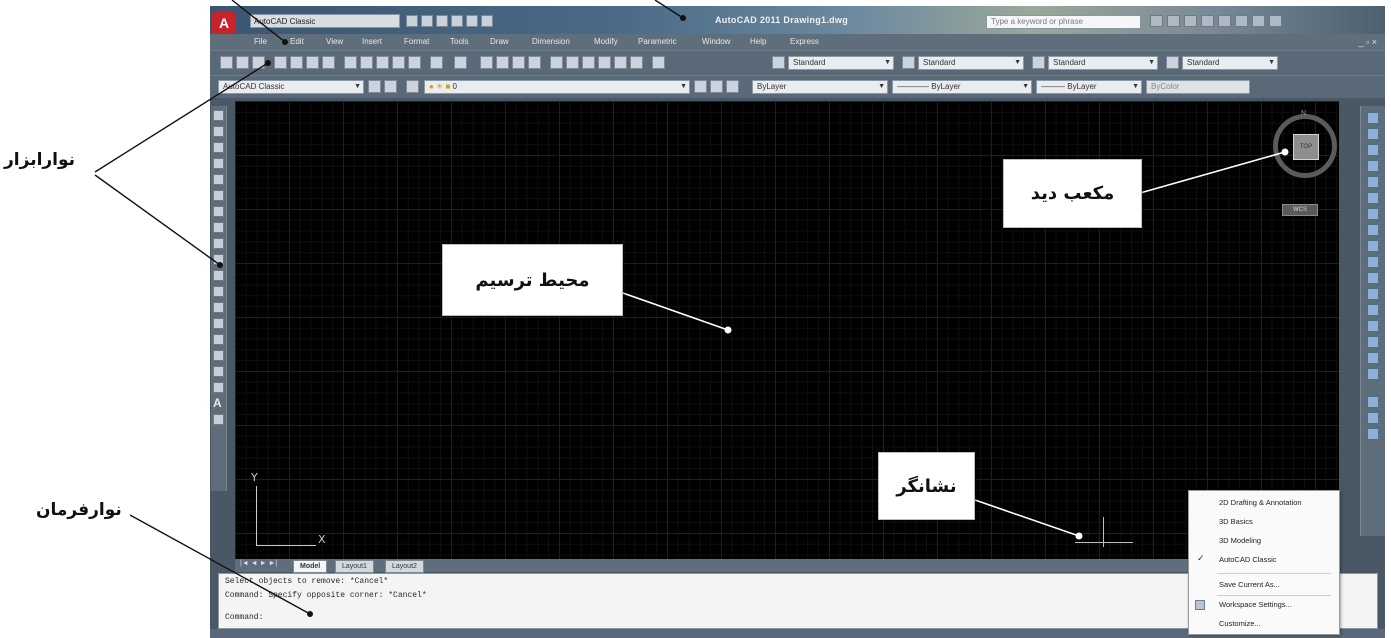 The image size is (1391, 638). I want to click on toolbar-callout: نوارابزار, so click(40, 160).